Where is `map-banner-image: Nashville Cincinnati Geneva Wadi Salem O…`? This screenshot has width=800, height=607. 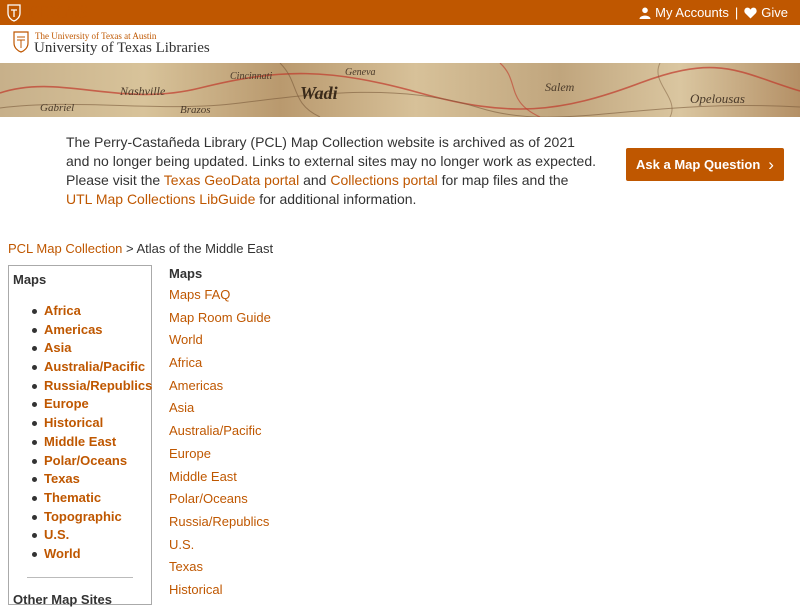 map-banner-image: Nashville Cincinnati Geneva Wadi Salem O… is located at coordinates (400, 90).